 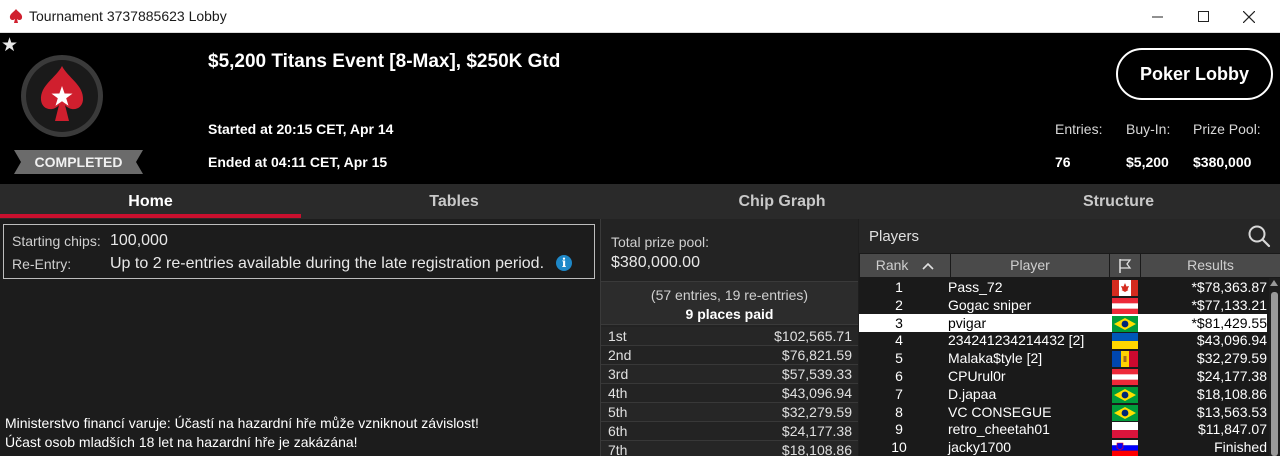 What do you see at coordinates (729, 355) in the screenshot?
I see `payout-row: 2nd $76,821.59` at bounding box center [729, 355].